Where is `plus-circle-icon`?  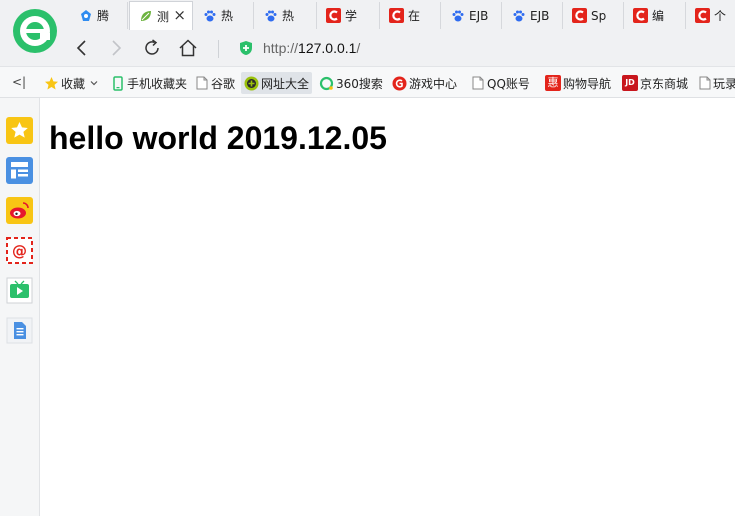
plus-circle-icon is located at coordinates (251, 83).